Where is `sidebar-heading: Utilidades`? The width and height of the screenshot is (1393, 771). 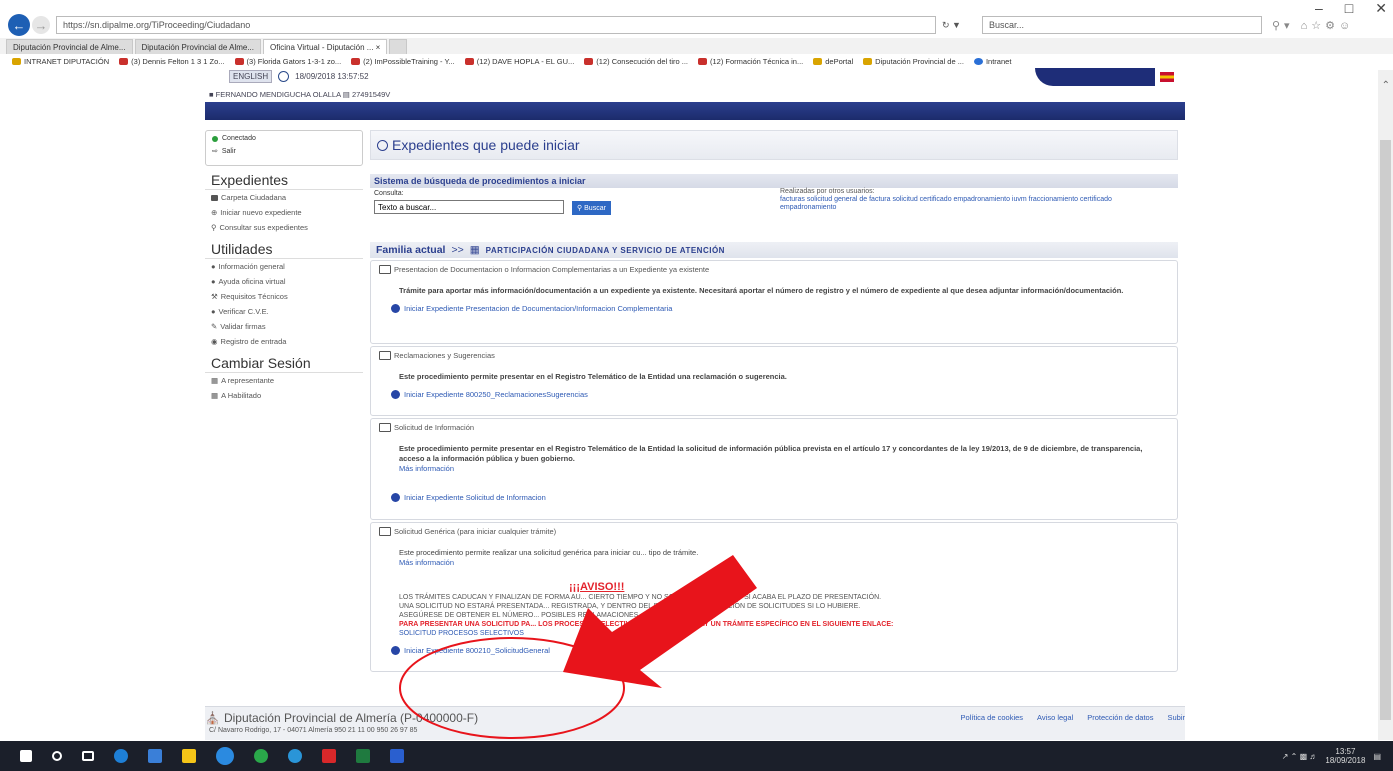 sidebar-heading: Utilidades is located at coordinates (284, 250).